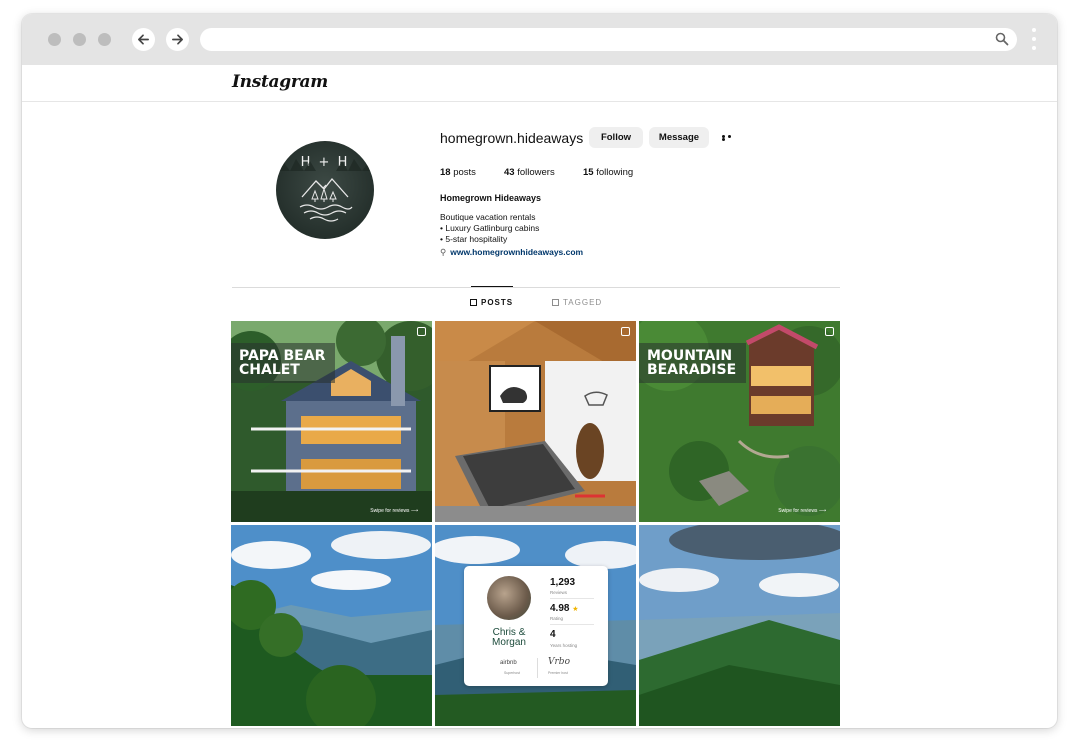  Describe the element at coordinates (443, 252) in the screenshot. I see `link-icon: ⚲` at that location.